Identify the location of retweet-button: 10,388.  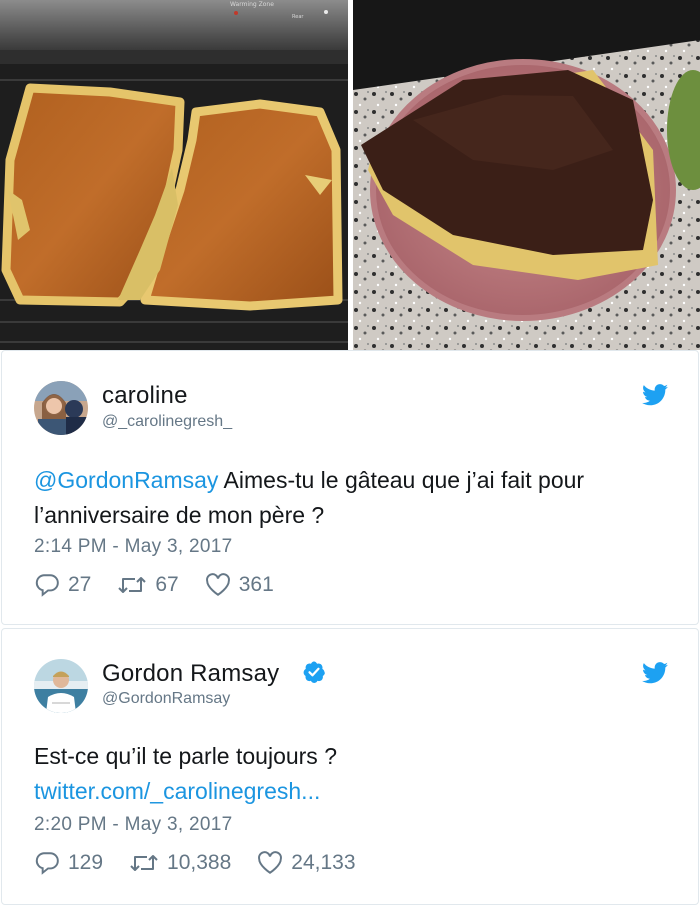
(180, 863).